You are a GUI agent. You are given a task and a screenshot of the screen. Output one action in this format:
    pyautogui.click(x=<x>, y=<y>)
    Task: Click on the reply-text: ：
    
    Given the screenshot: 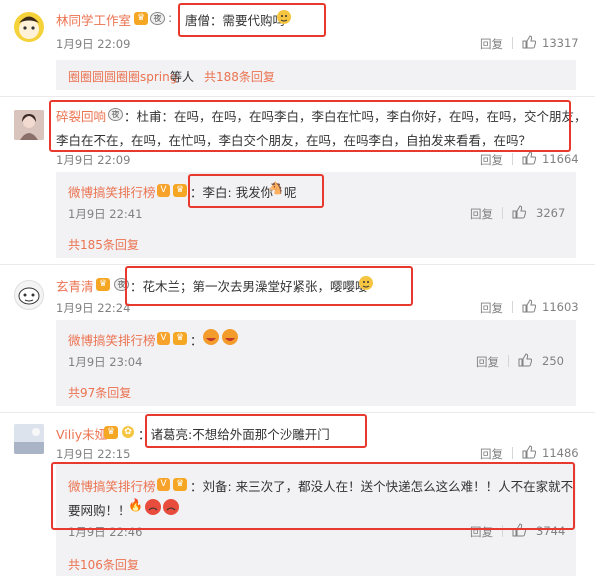 What is the action you would take?
    pyautogui.click(x=196, y=340)
    